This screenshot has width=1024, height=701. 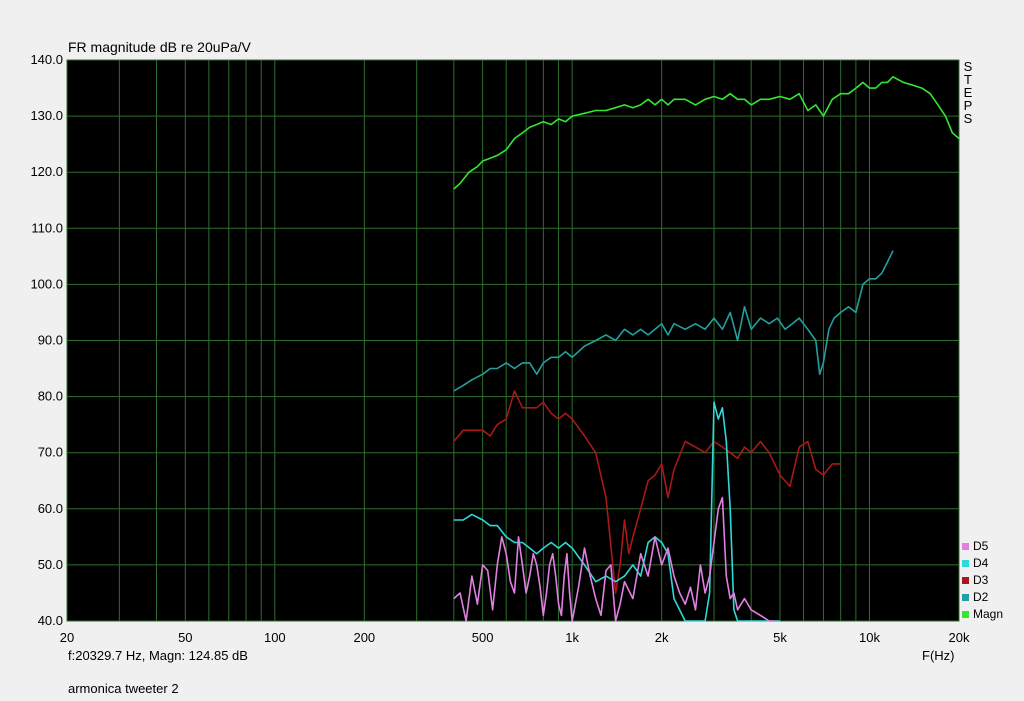 I want to click on y-tick-label: 40.0, so click(x=50, y=620).